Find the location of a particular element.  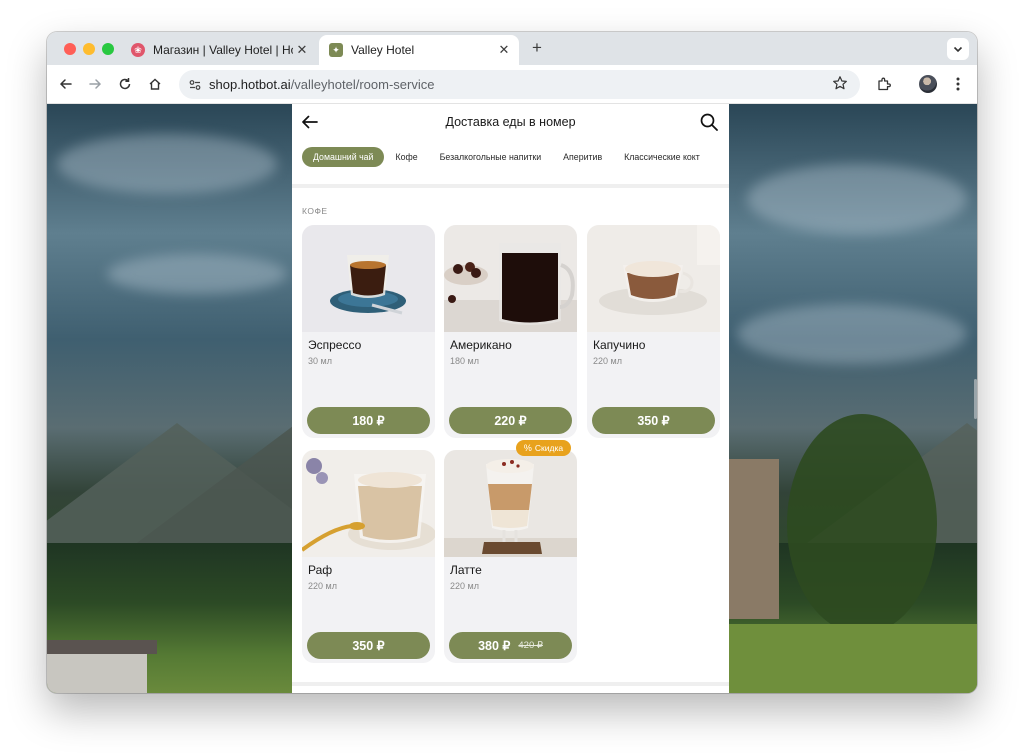

chevron-down-icon is located at coordinates (958, 49).